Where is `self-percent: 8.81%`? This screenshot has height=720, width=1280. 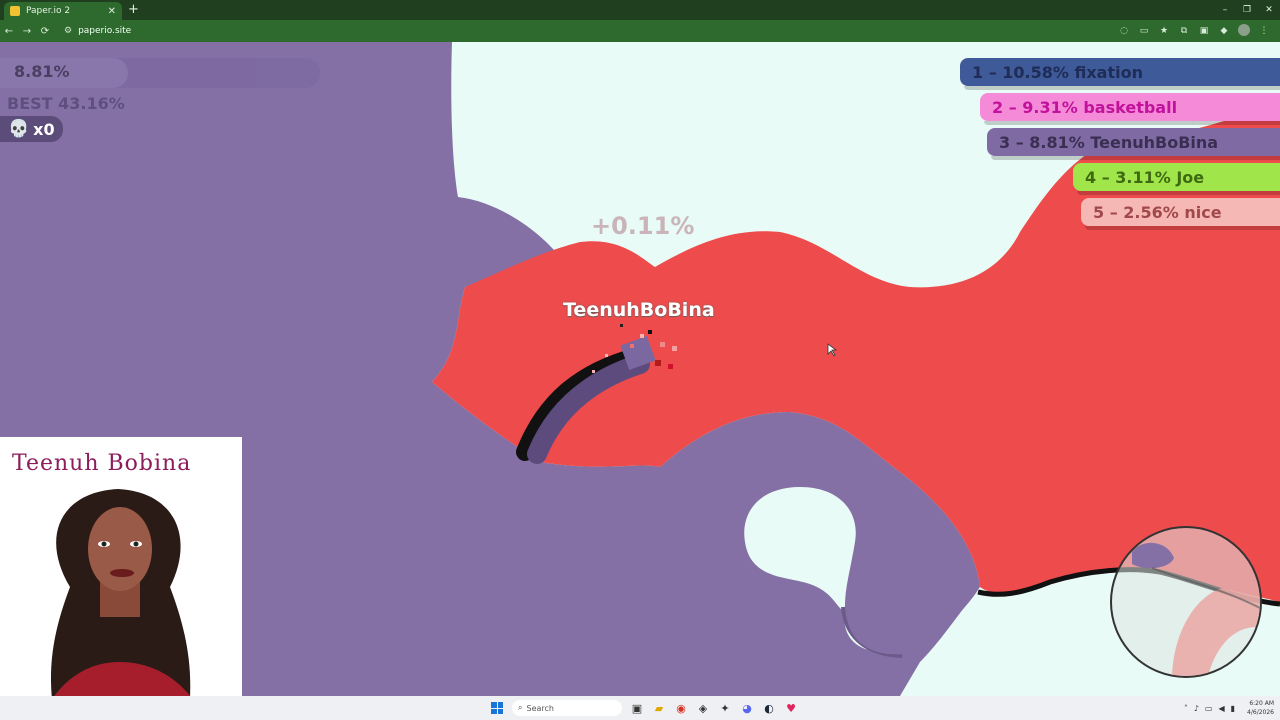
self-percent: 8.81% is located at coordinates (42, 71).